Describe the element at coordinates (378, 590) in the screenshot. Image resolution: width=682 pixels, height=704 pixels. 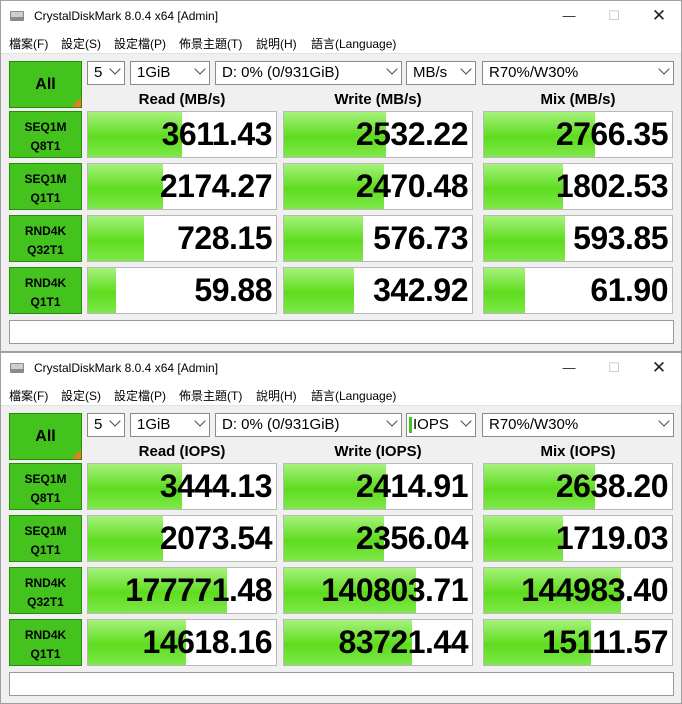
I see `result-cell: 140803.71` at that location.